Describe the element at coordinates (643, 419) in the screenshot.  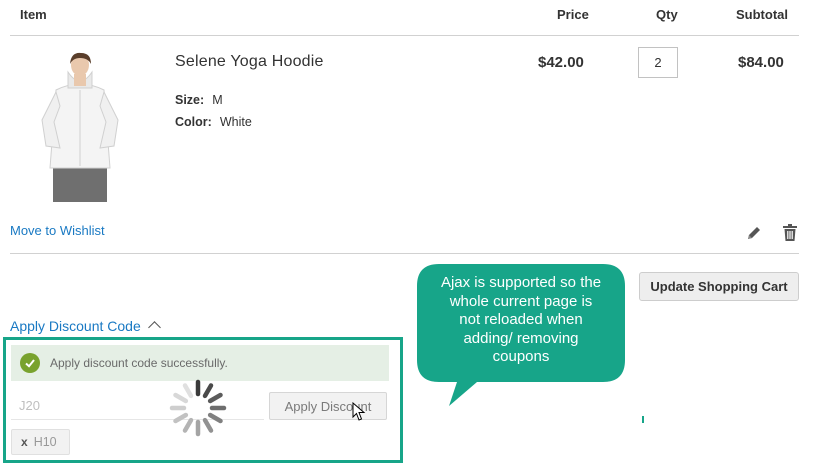
I see `stray-mark` at that location.